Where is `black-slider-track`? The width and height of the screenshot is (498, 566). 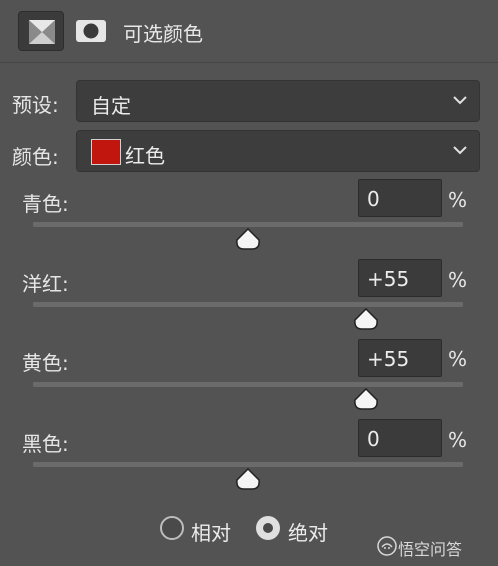
black-slider-track is located at coordinates (248, 464).